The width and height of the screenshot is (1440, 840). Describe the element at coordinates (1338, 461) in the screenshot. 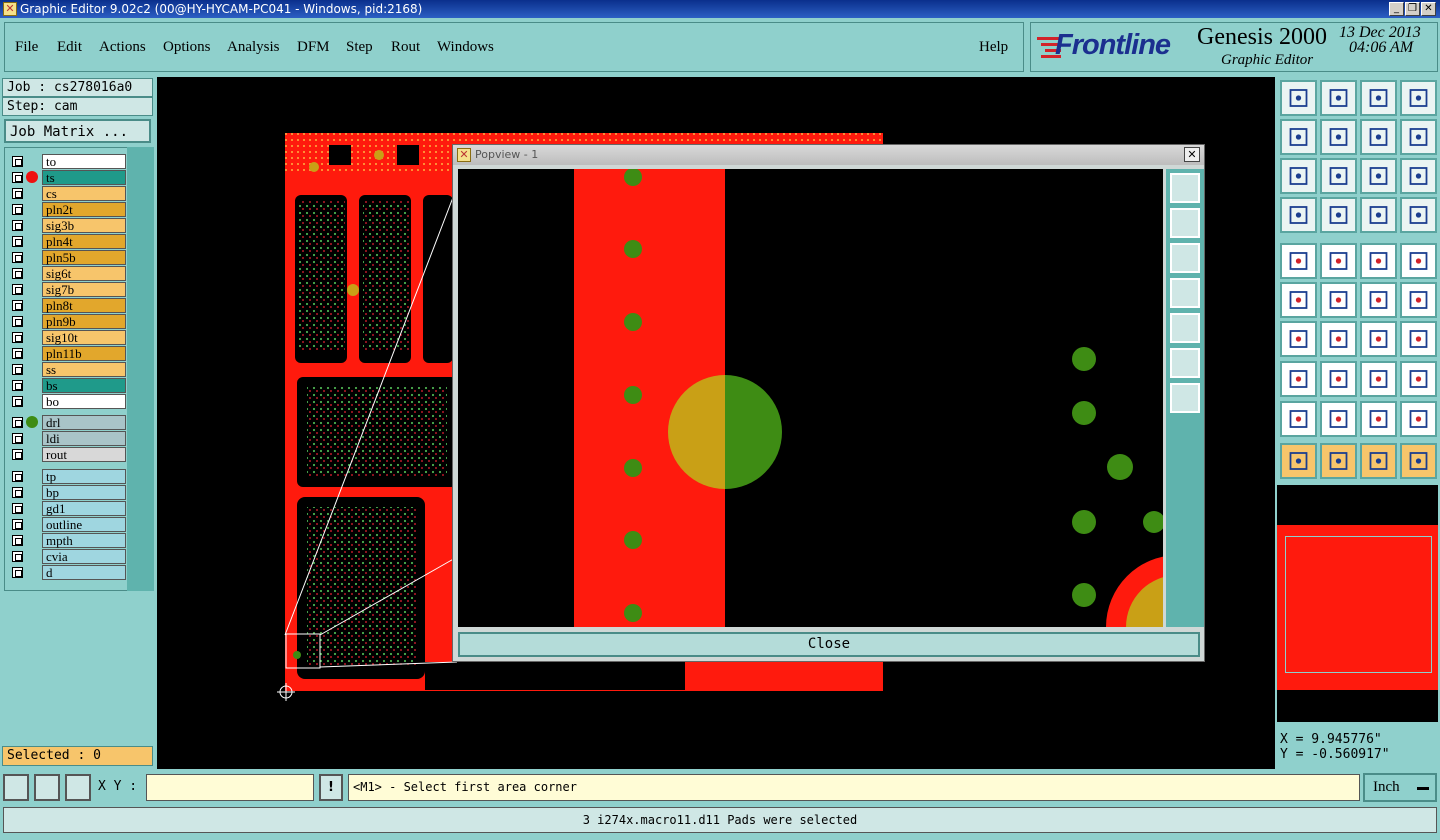

I see `select-box-icon` at that location.